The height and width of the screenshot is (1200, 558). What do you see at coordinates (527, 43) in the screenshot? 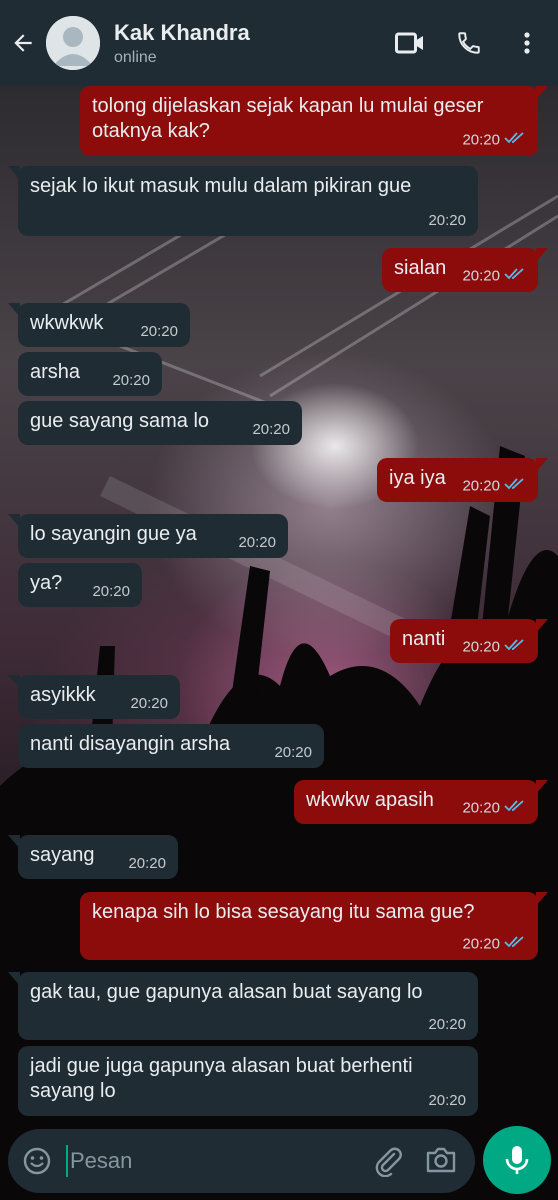
I see `more-vert-icon` at bounding box center [527, 43].